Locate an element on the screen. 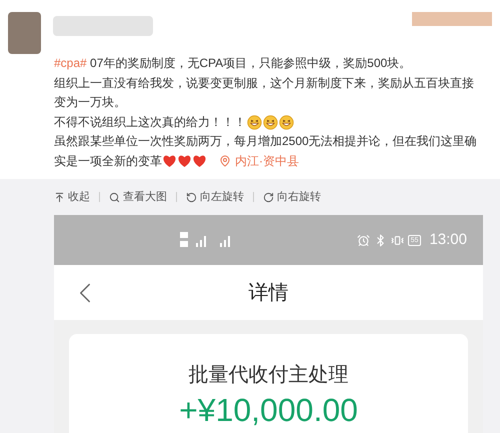 The width and height of the screenshot is (500, 433). collapse-icon is located at coordinates (59, 197).